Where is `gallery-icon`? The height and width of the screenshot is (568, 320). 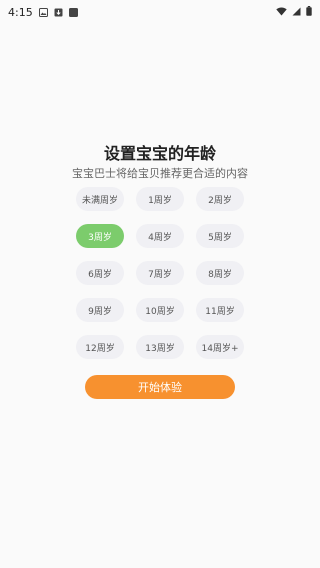 gallery-icon is located at coordinates (43, 12).